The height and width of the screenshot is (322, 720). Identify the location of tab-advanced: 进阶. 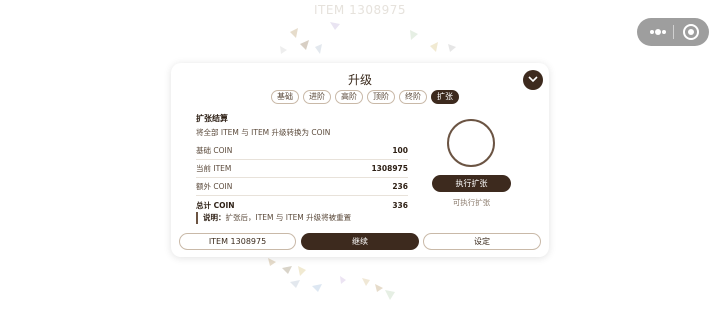
(317, 97).